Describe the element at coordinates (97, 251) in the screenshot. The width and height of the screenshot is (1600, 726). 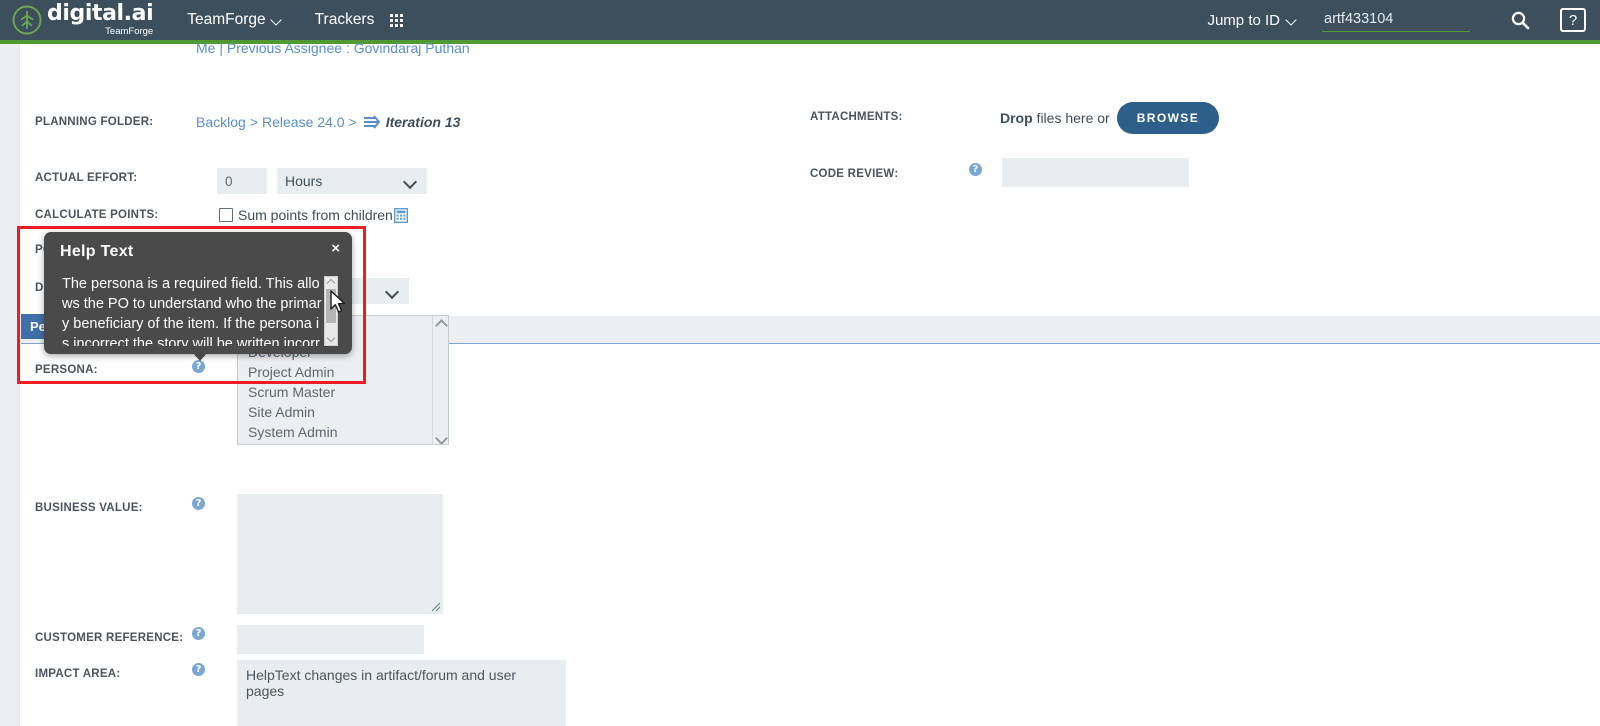
I see `tooltip-title: Help Text` at that location.